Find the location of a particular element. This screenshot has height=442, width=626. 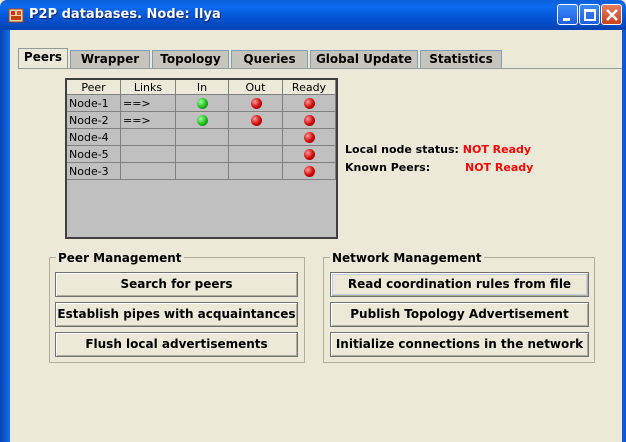

minimize-button is located at coordinates (567, 14).